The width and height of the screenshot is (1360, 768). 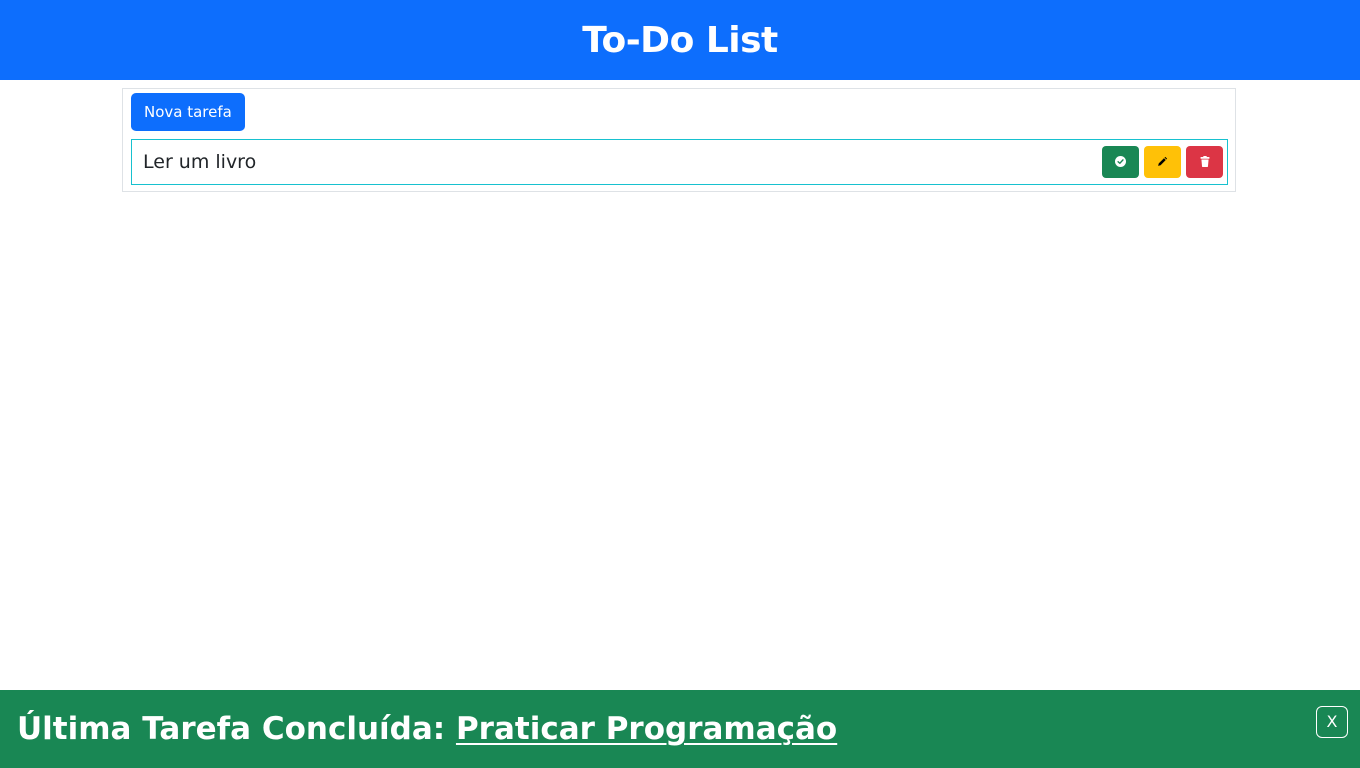 I want to click on trash-icon, so click(x=1205, y=162).